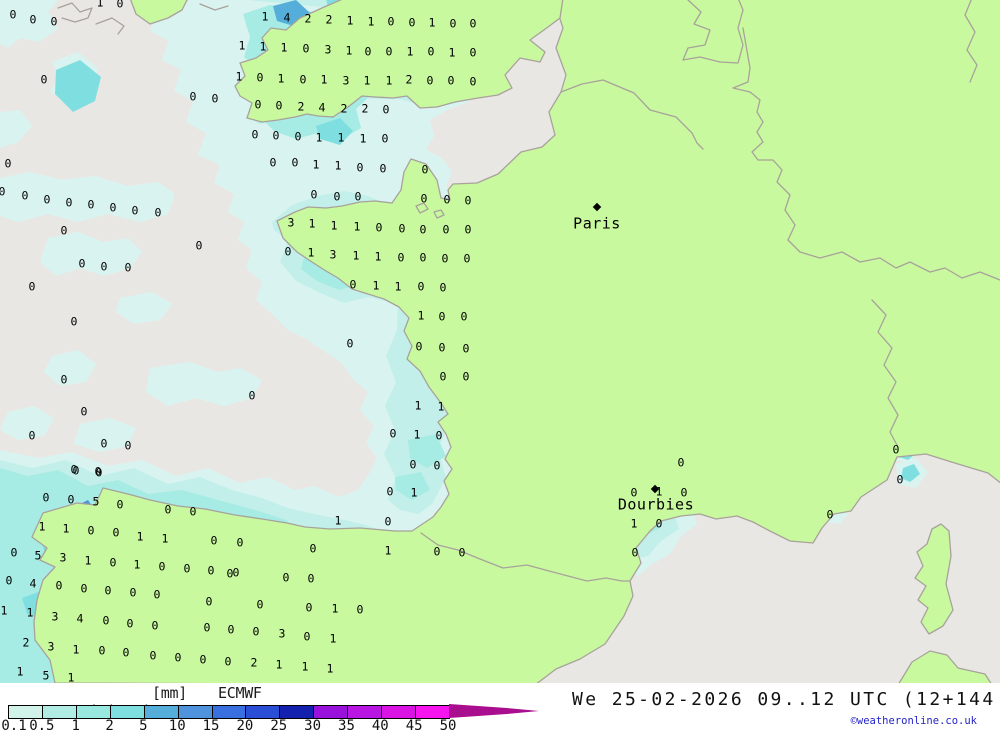 The image size is (1000, 733). I want to click on legend-tick-label: 20, so click(245, 725).